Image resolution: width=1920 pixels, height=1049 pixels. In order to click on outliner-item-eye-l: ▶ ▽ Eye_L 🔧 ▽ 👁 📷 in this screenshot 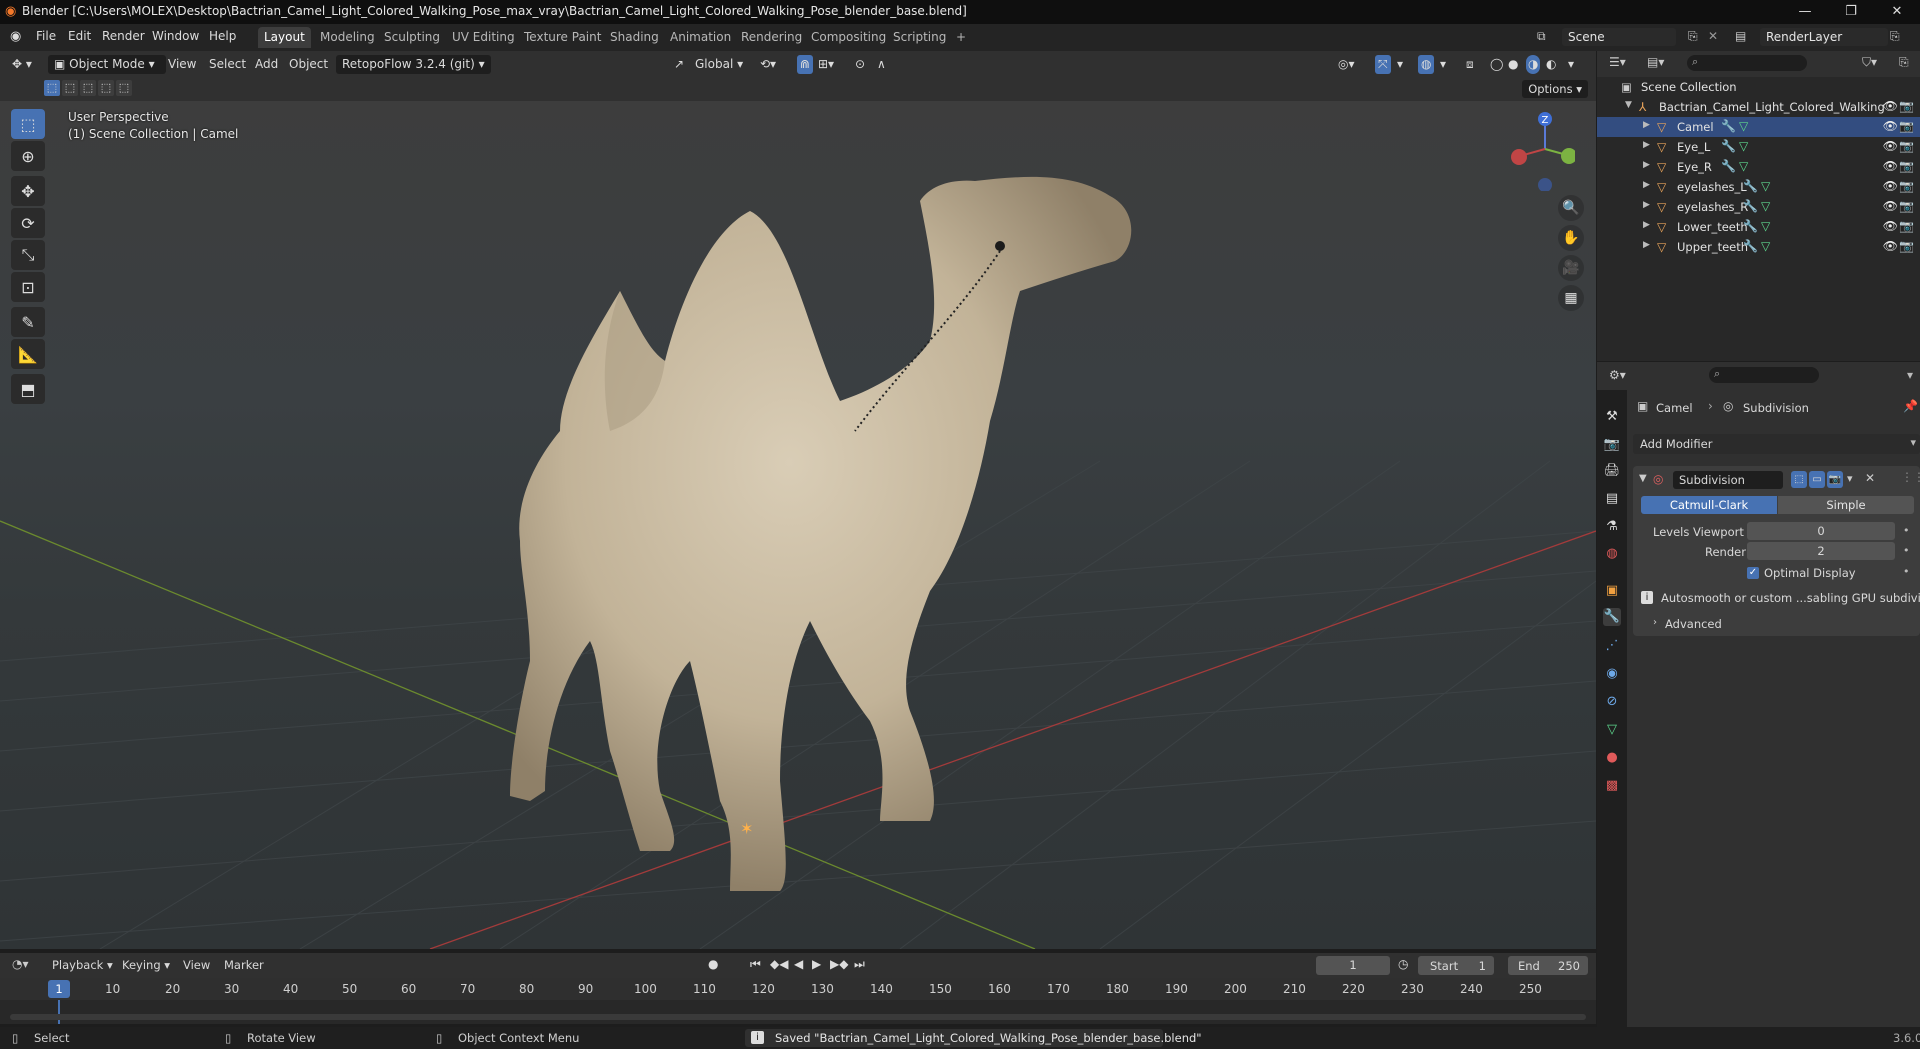, I will do `click(1758, 147)`.